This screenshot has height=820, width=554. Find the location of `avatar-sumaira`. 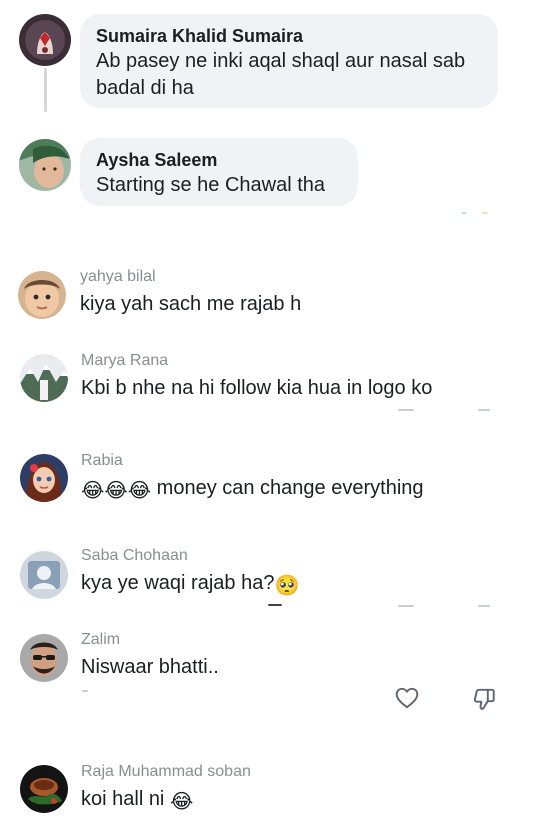

avatar-sumaira is located at coordinates (45, 40).